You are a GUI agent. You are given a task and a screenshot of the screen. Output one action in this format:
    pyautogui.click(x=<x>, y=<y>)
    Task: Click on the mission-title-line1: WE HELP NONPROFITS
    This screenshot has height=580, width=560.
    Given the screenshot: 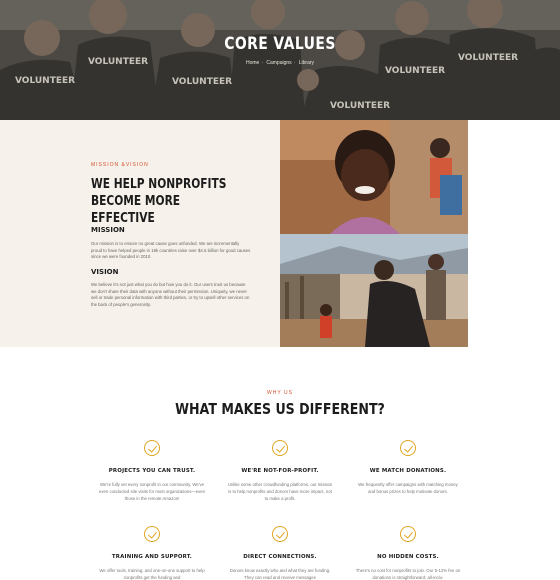 What is the action you would take?
    pyautogui.click(x=159, y=184)
    